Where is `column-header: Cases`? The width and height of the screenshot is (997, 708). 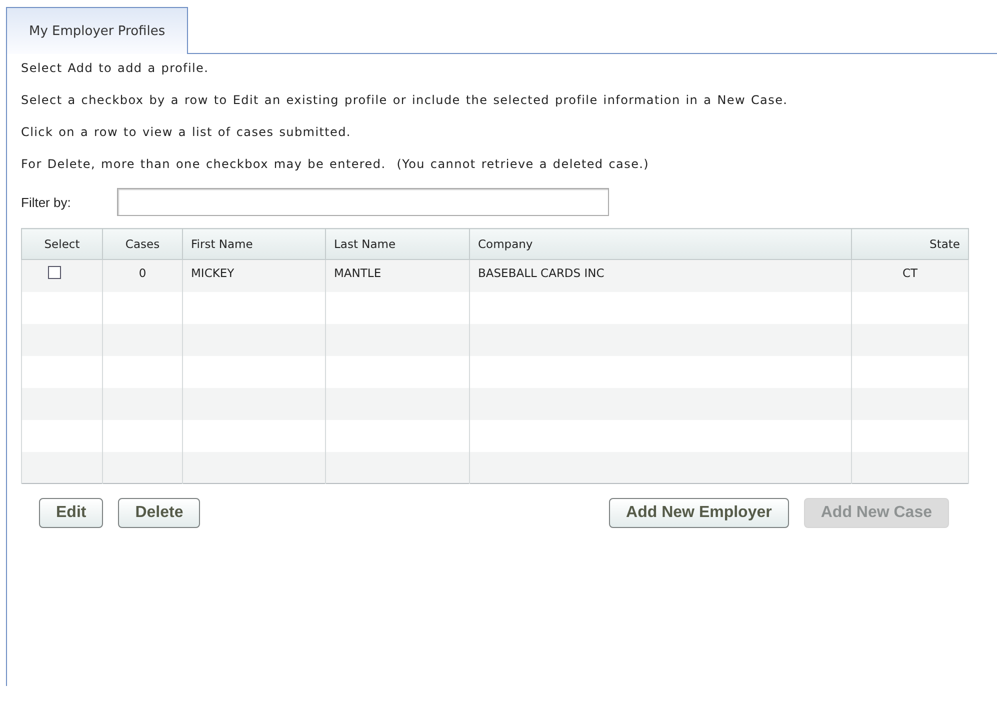
column-header: Cases is located at coordinates (142, 244).